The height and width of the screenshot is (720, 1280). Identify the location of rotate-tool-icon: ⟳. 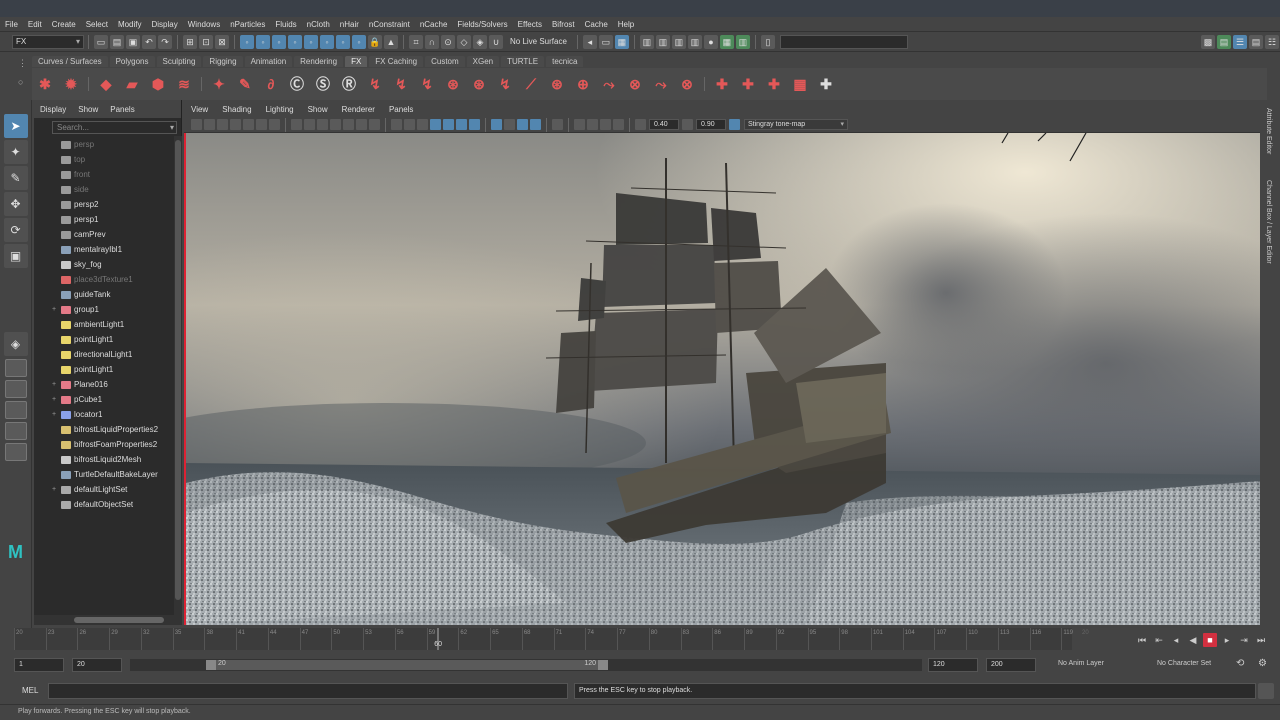
(15, 230).